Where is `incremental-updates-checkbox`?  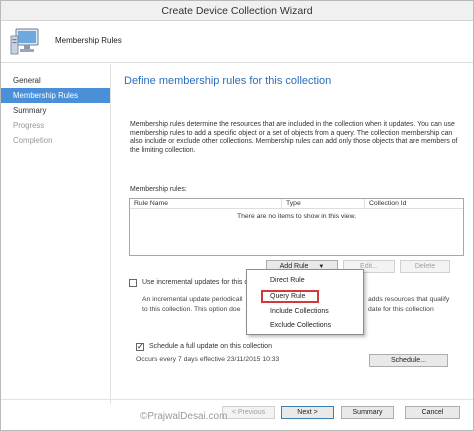 incremental-updates-checkbox is located at coordinates (133, 283).